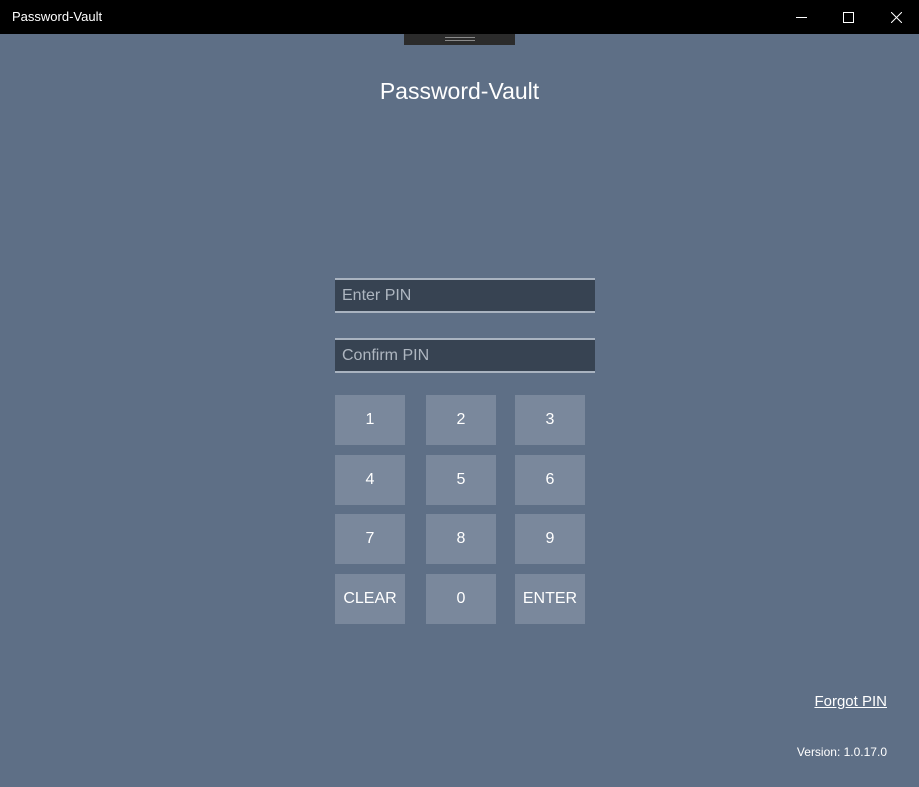 The height and width of the screenshot is (787, 919). I want to click on maximize-button, so click(848, 17).